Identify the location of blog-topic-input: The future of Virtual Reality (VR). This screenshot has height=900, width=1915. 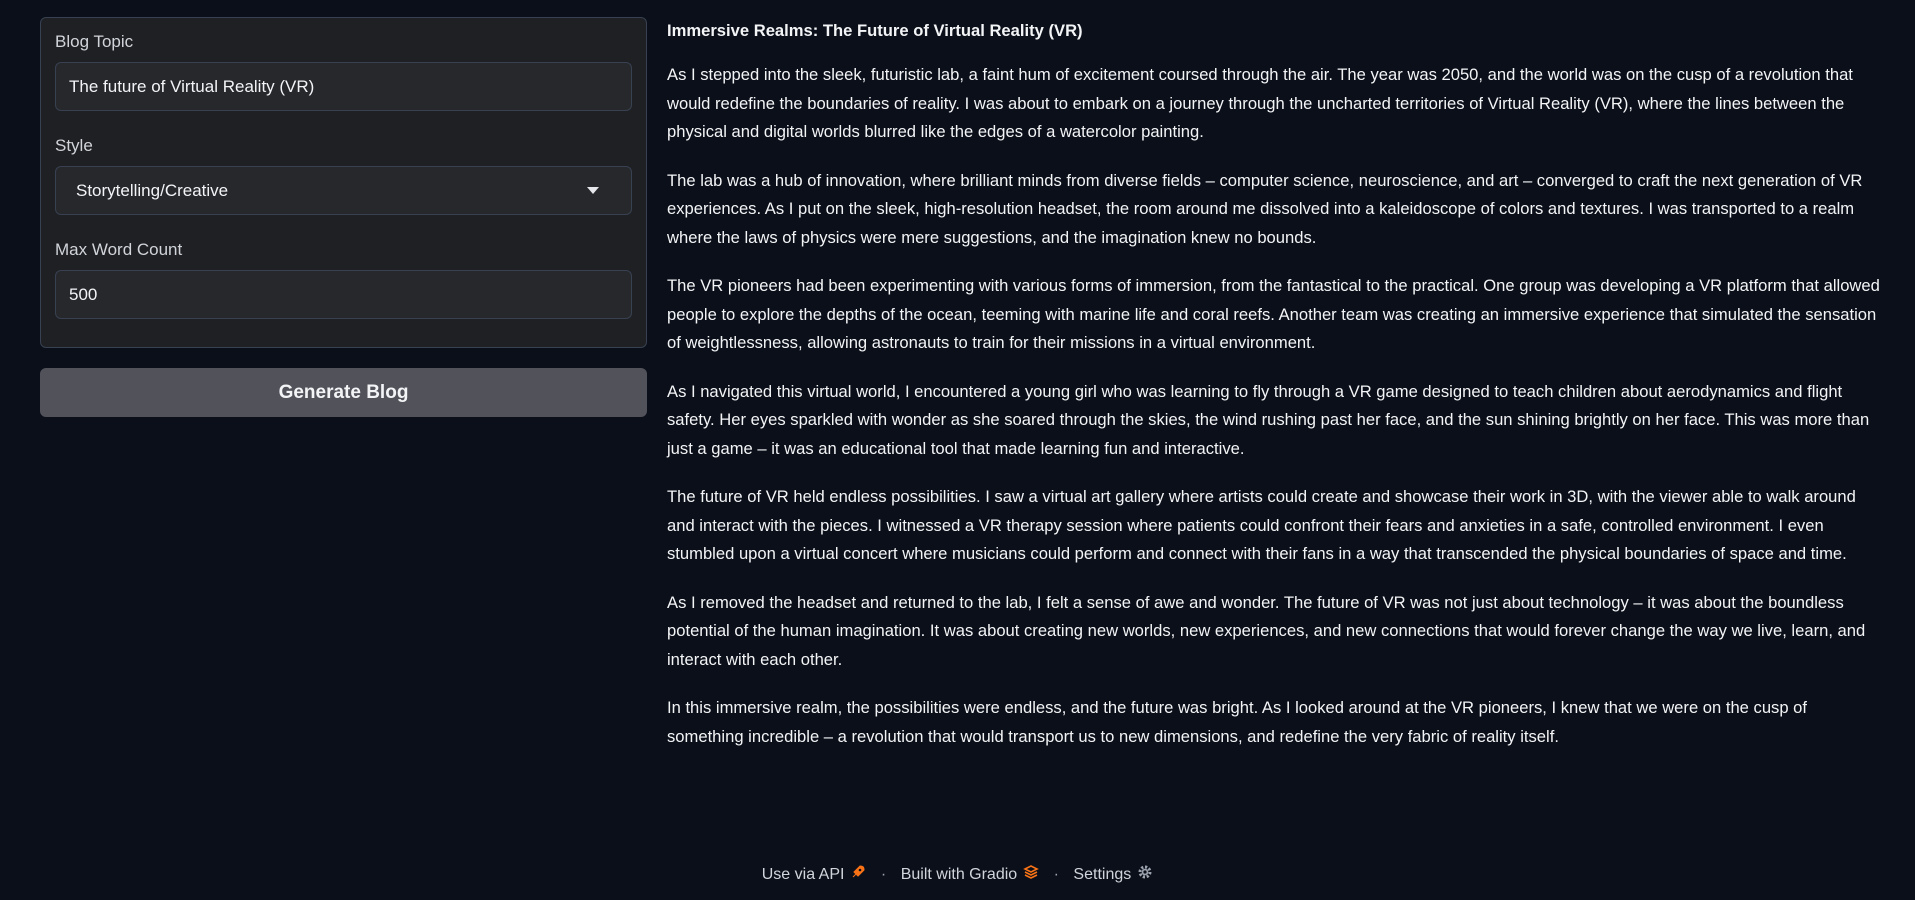
(343, 86).